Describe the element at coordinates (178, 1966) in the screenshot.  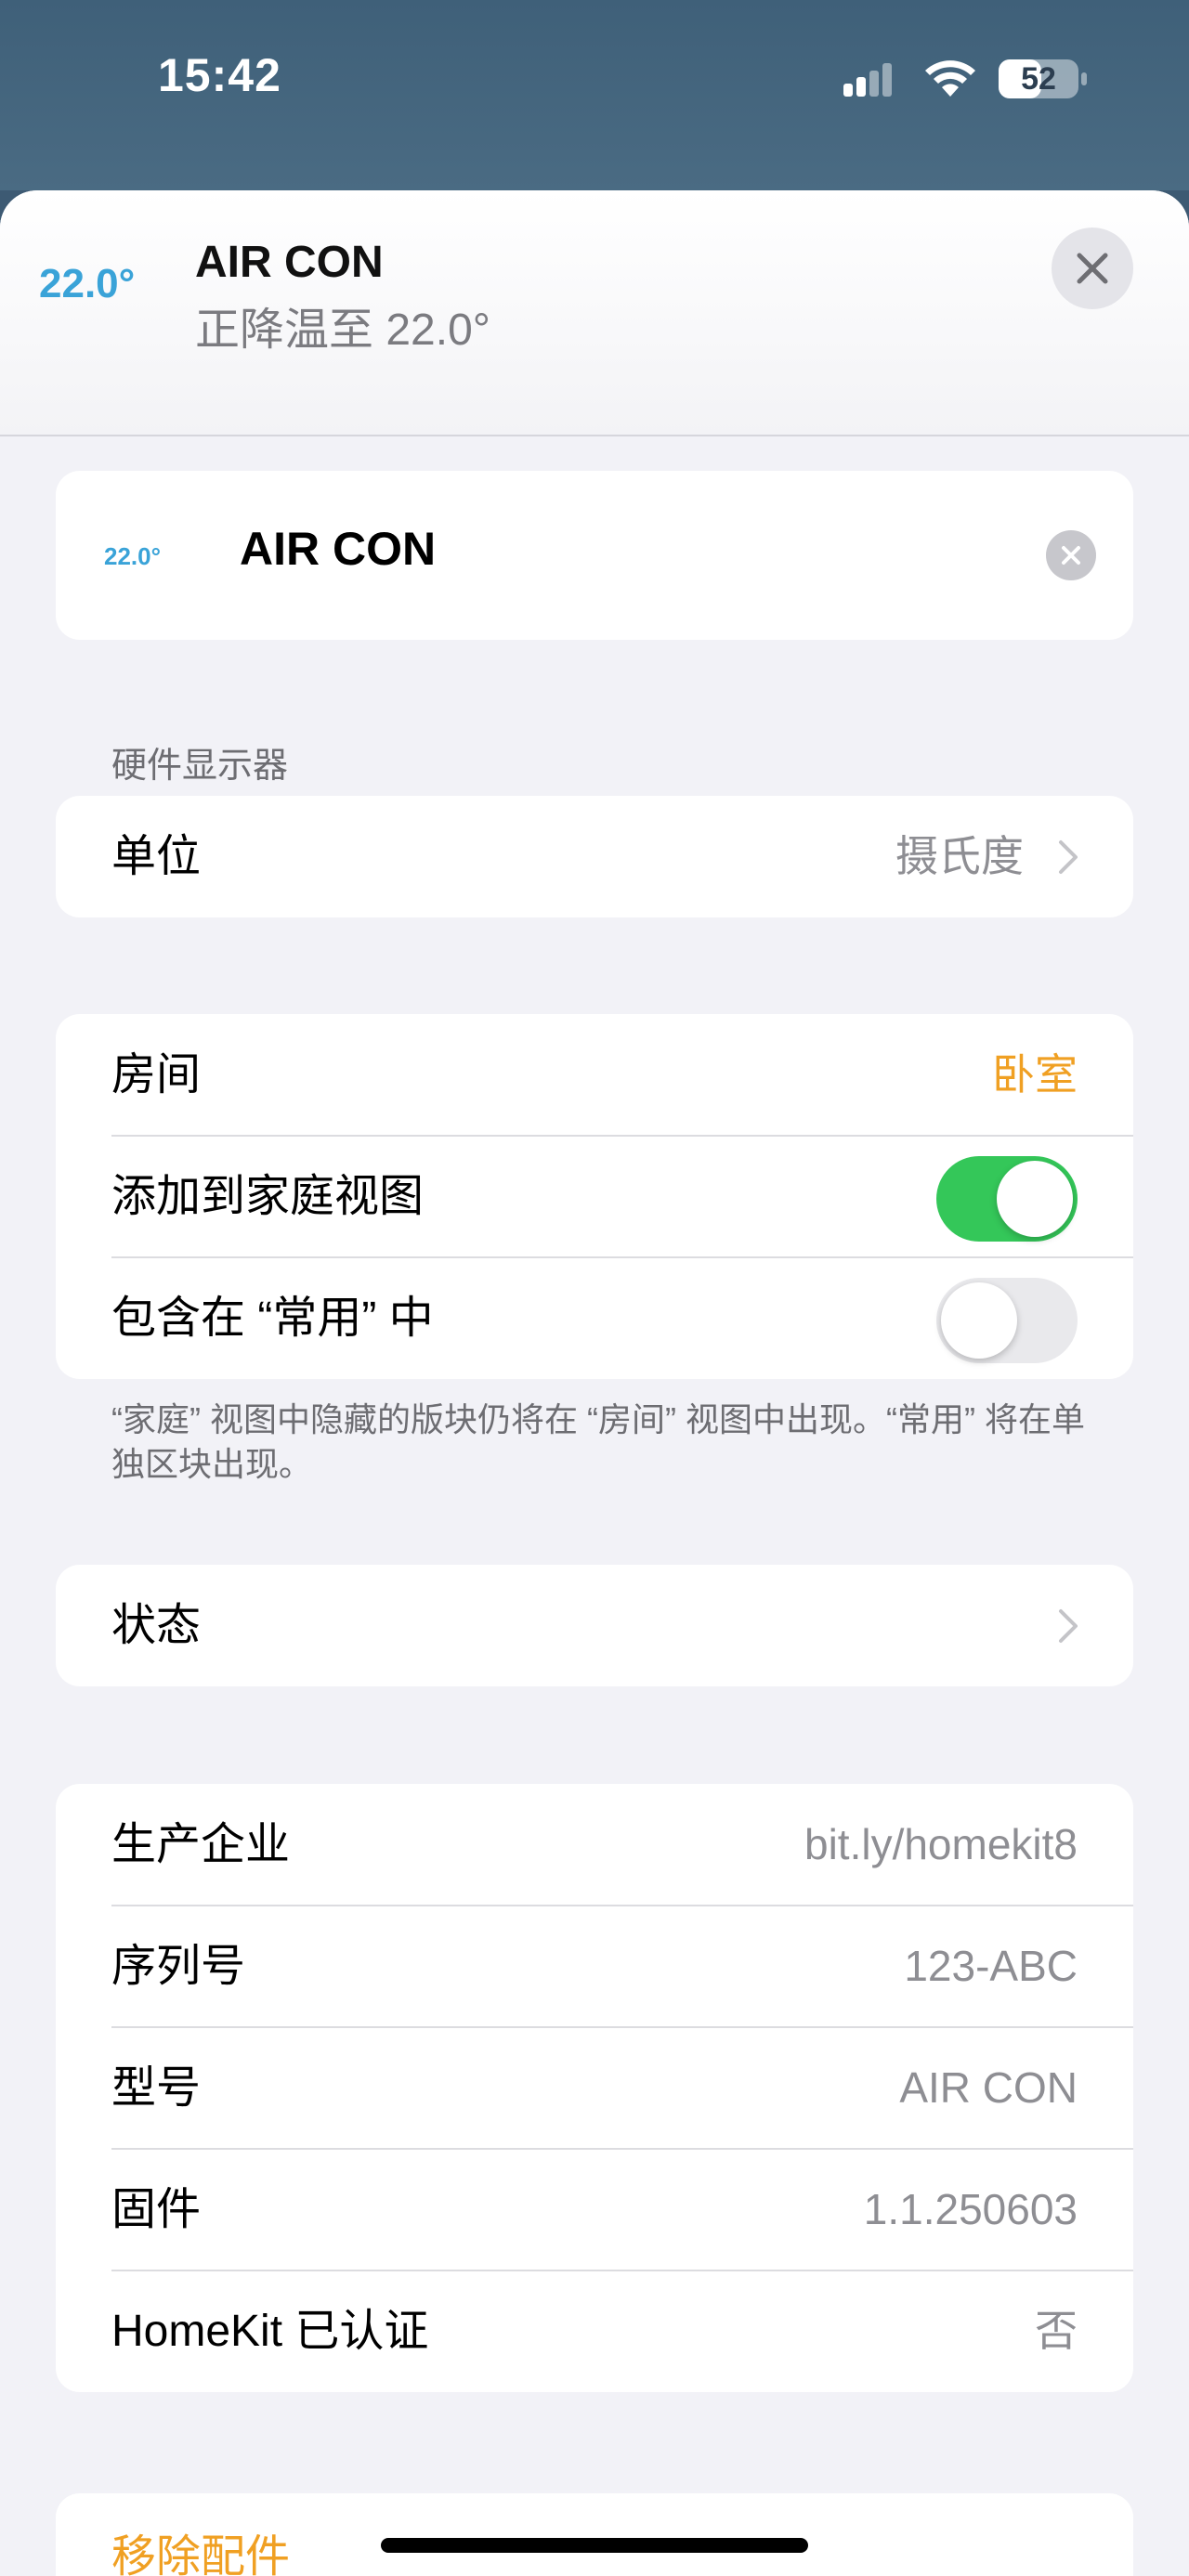
I see `info-label: 序列号` at that location.